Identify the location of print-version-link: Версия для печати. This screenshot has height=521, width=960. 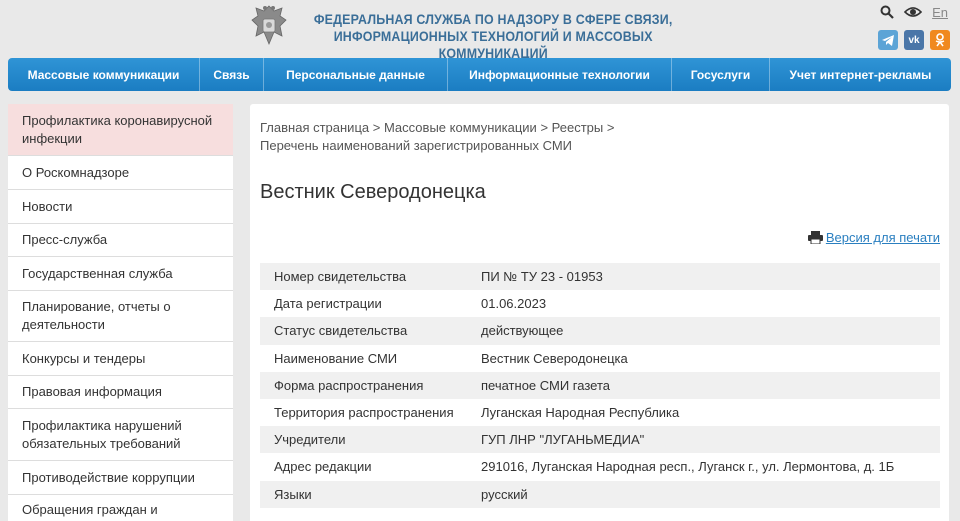
(873, 237).